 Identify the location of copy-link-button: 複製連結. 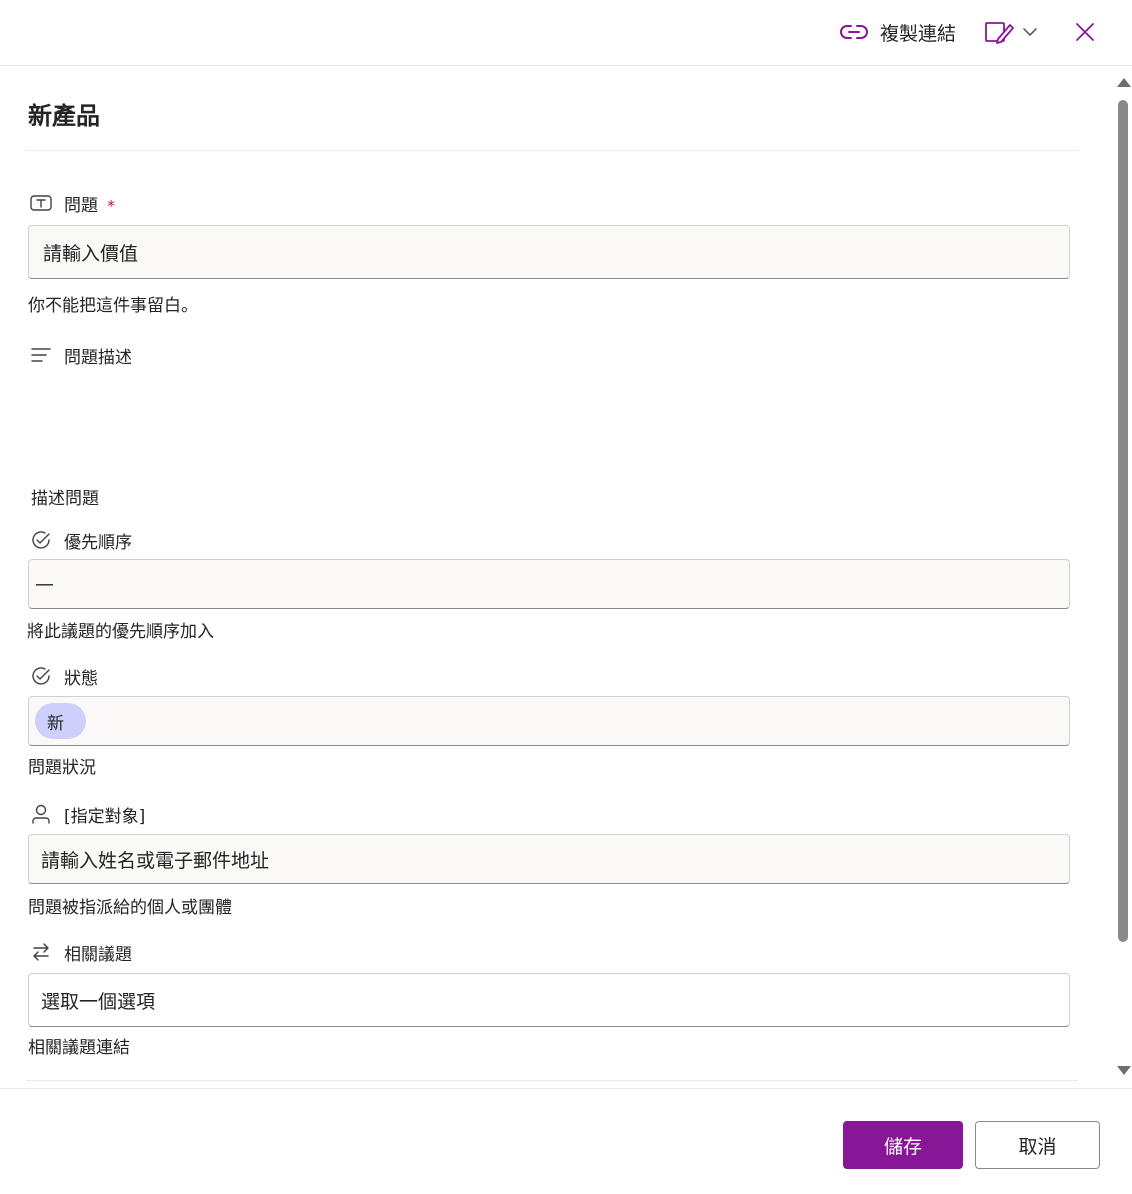
(898, 32).